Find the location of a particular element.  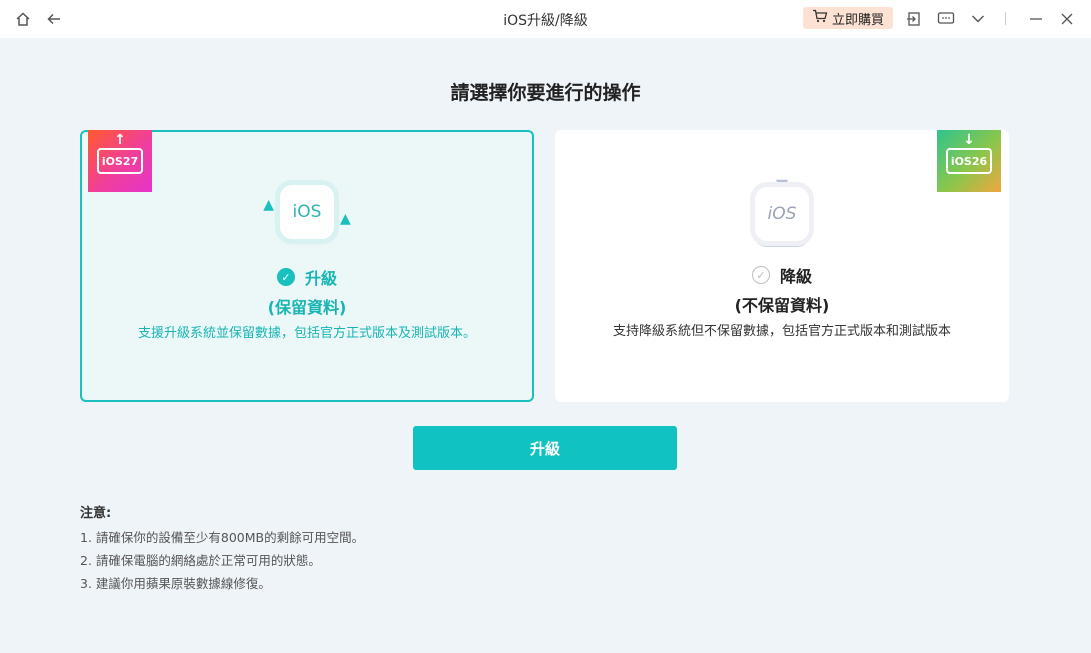

downgrade-option-subtitle: (不保留資料) is located at coordinates (782, 305).